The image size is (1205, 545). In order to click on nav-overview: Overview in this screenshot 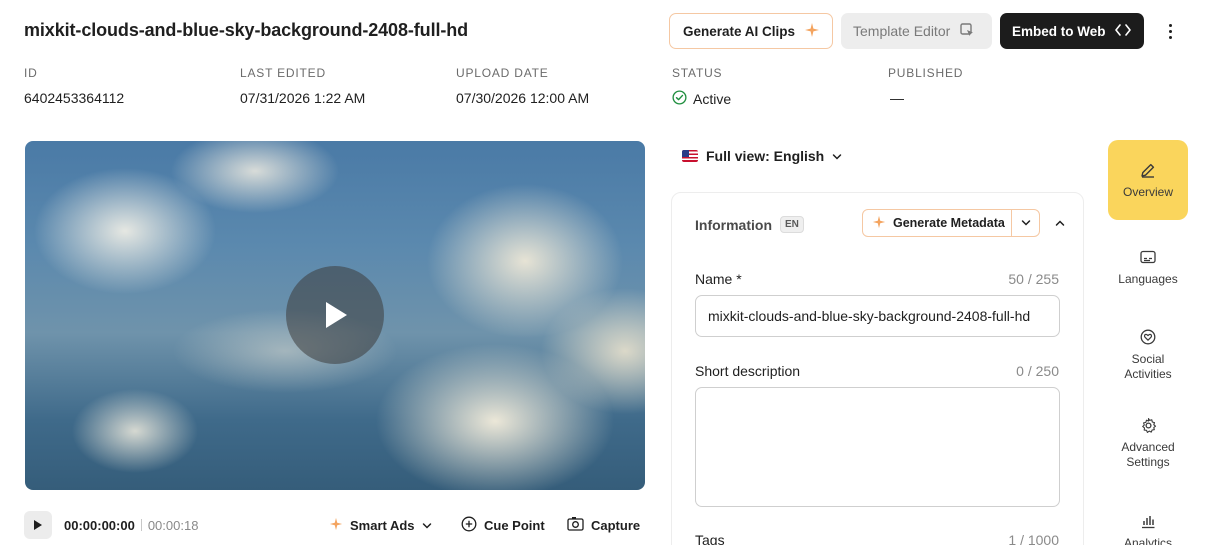, I will do `click(1148, 180)`.